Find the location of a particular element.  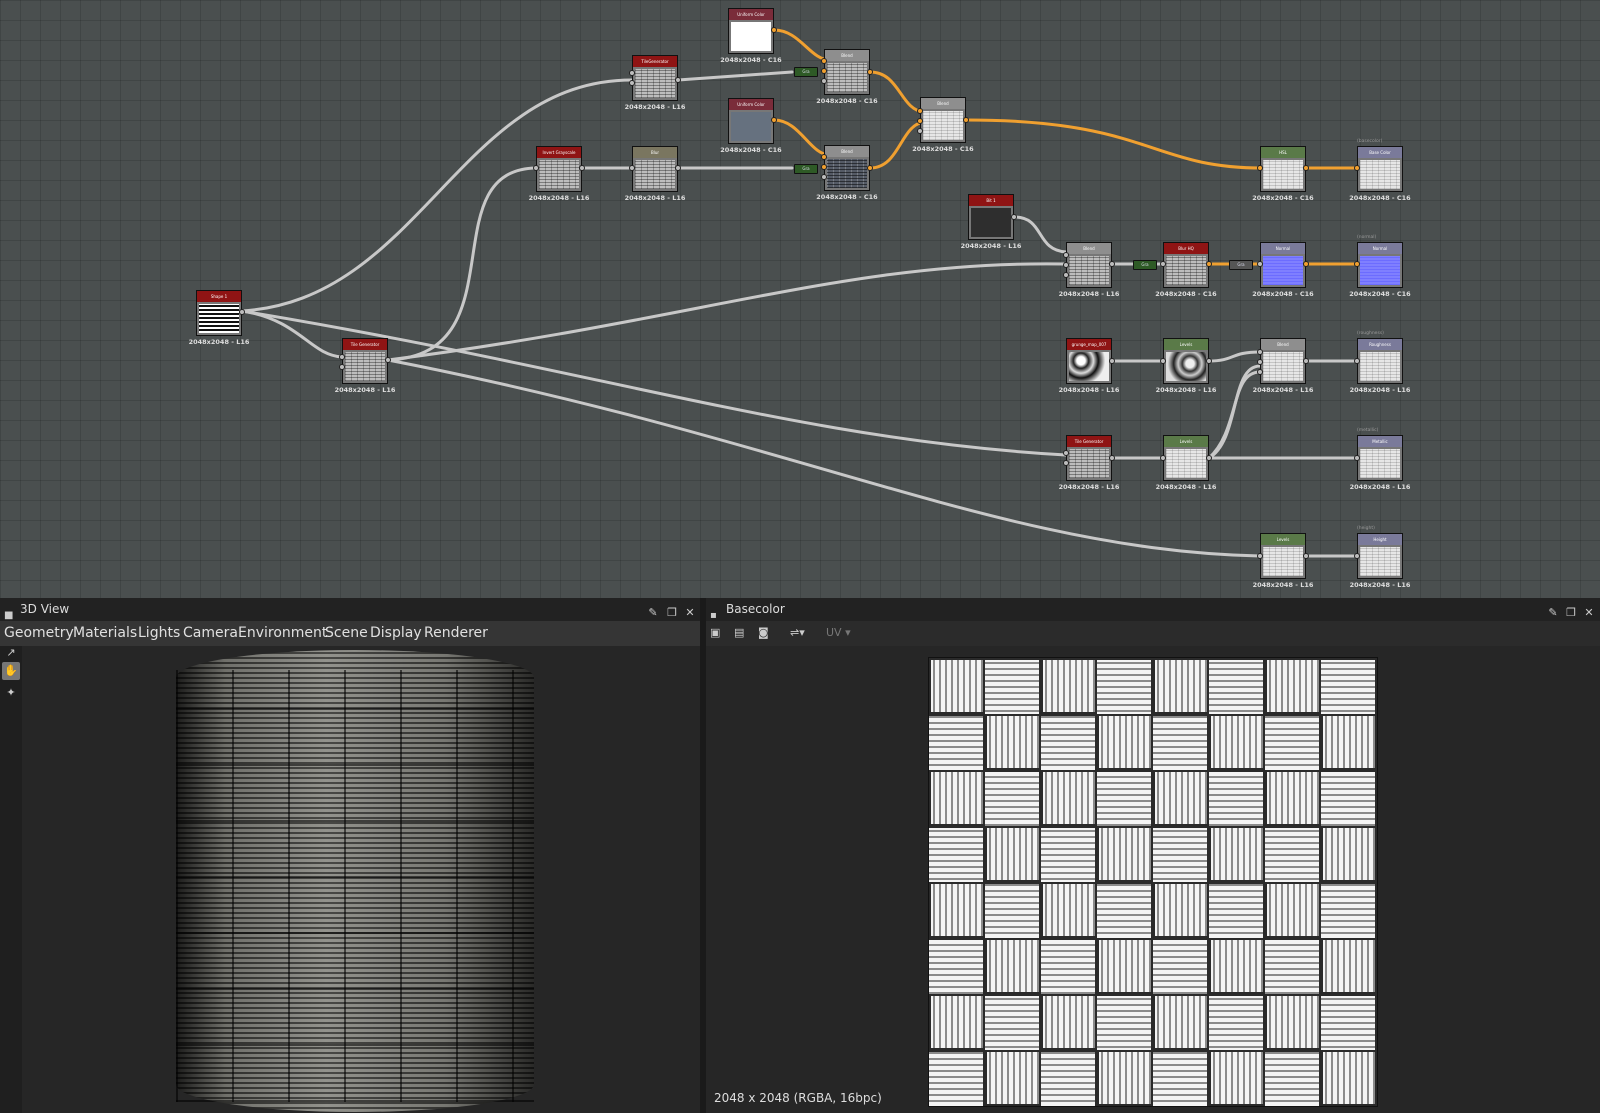

camera-icon: ◙ is located at coordinates (763, 632).